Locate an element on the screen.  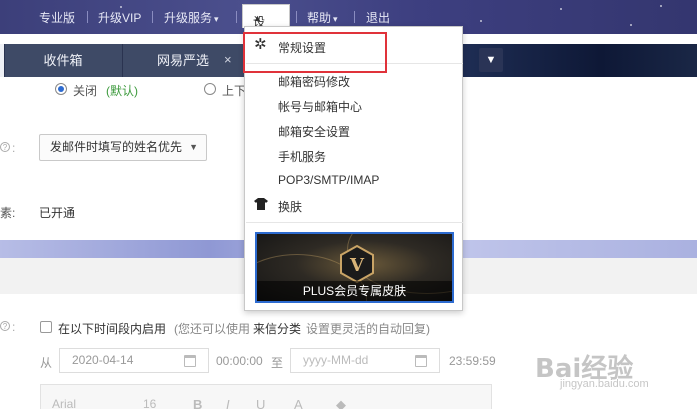
nav-settings: 设置 ▲ is located at coordinates (266, 25).